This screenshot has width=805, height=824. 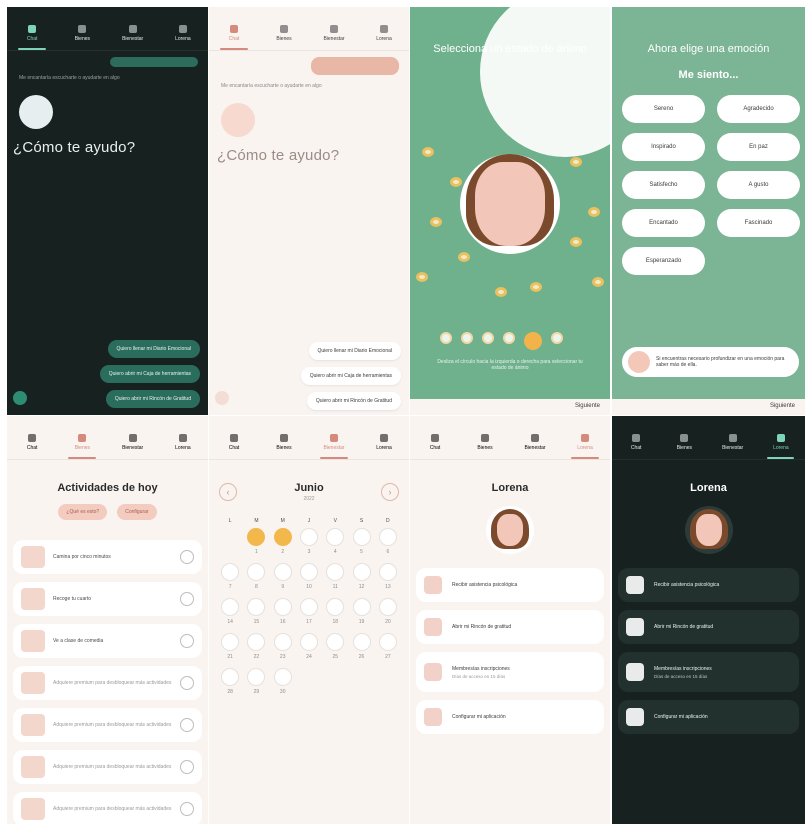 I want to click on emotion-option: Encantado, so click(x=663, y=223).